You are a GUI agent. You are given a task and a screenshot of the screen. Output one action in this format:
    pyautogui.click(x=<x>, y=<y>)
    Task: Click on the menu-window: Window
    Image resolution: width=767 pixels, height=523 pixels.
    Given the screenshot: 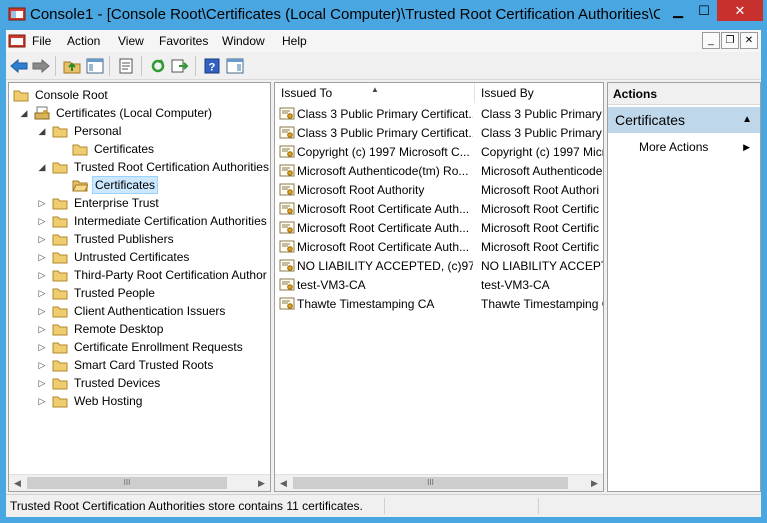 What is the action you would take?
    pyautogui.click(x=243, y=41)
    